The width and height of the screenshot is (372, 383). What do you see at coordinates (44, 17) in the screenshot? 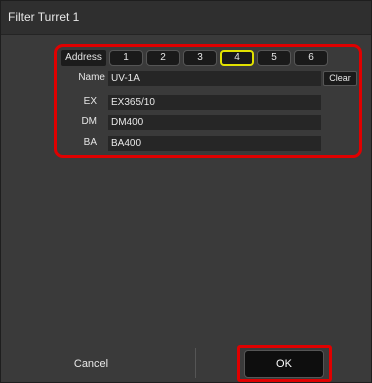
I see `dialog-title: Filter Turret 1` at bounding box center [44, 17].